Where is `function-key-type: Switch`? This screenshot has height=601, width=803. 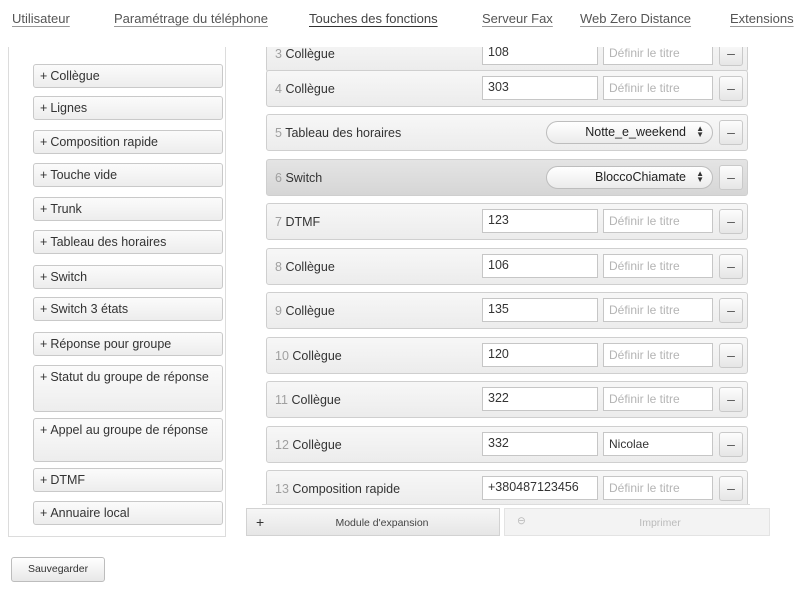 function-key-type: Switch is located at coordinates (304, 178).